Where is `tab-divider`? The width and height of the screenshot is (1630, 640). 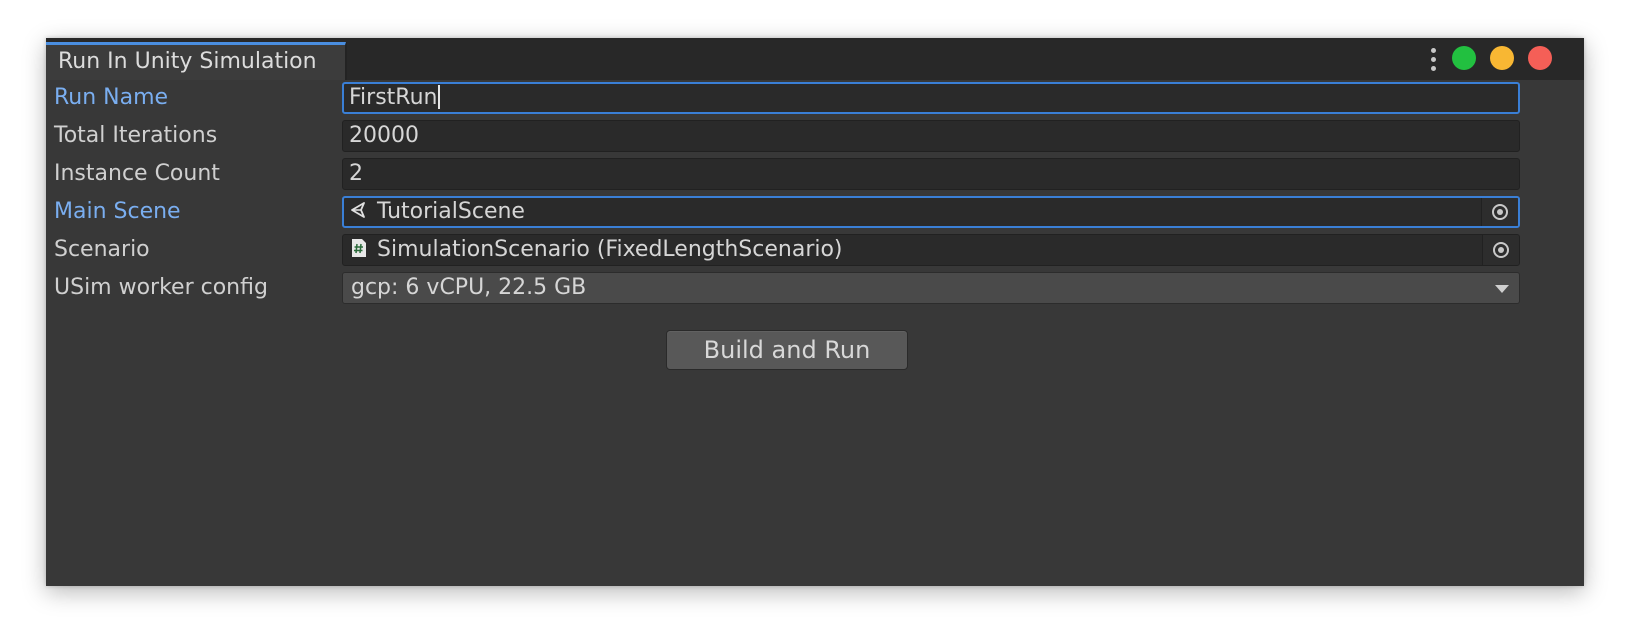
tab-divider is located at coordinates (346, 61).